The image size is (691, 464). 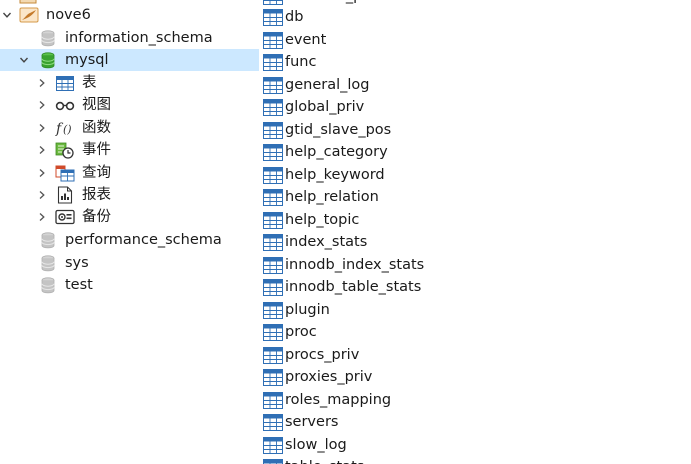 I want to click on node-label: 函数, so click(x=96, y=128).